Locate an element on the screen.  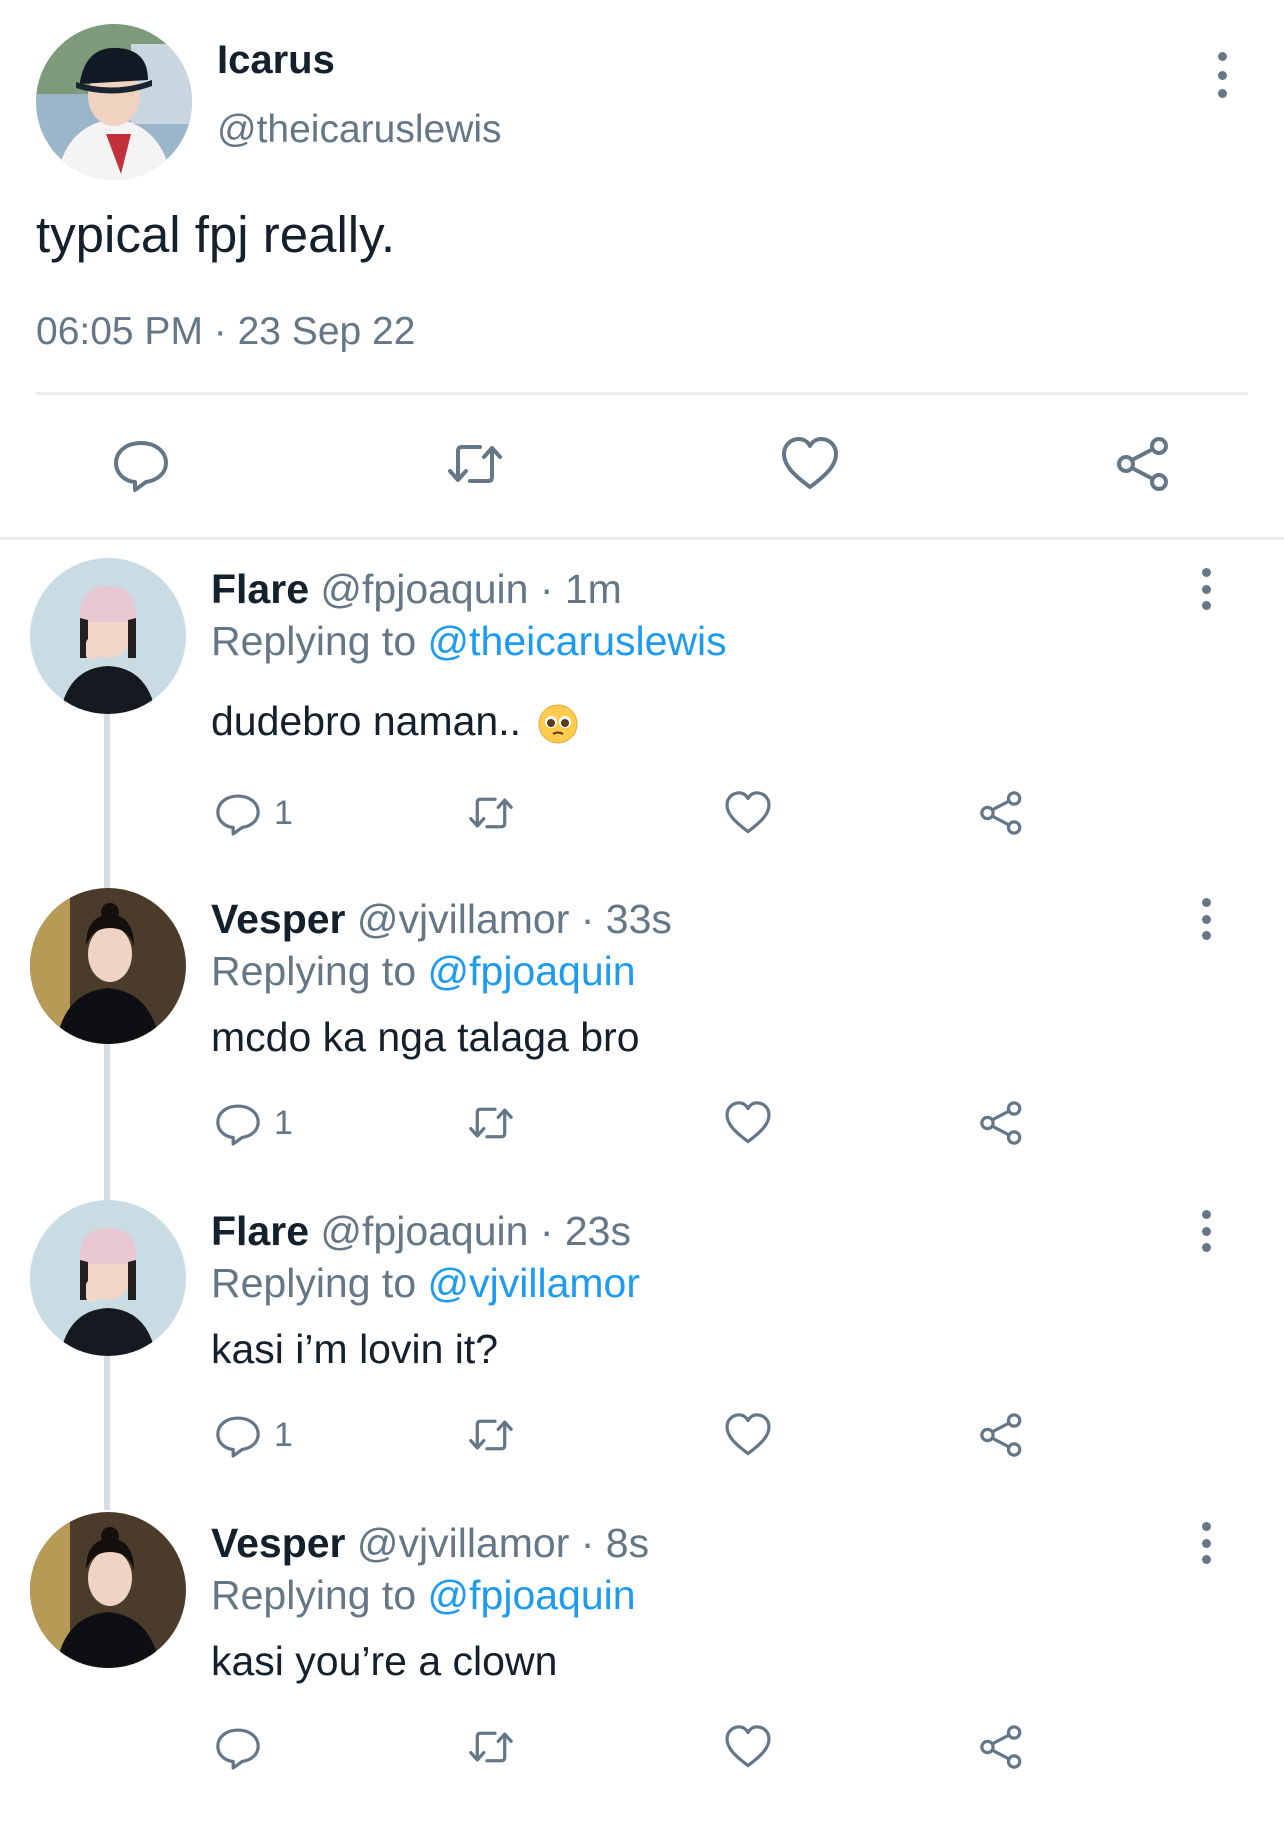
author-meta: @fpjoaquin · 23s is located at coordinates (475, 1231).